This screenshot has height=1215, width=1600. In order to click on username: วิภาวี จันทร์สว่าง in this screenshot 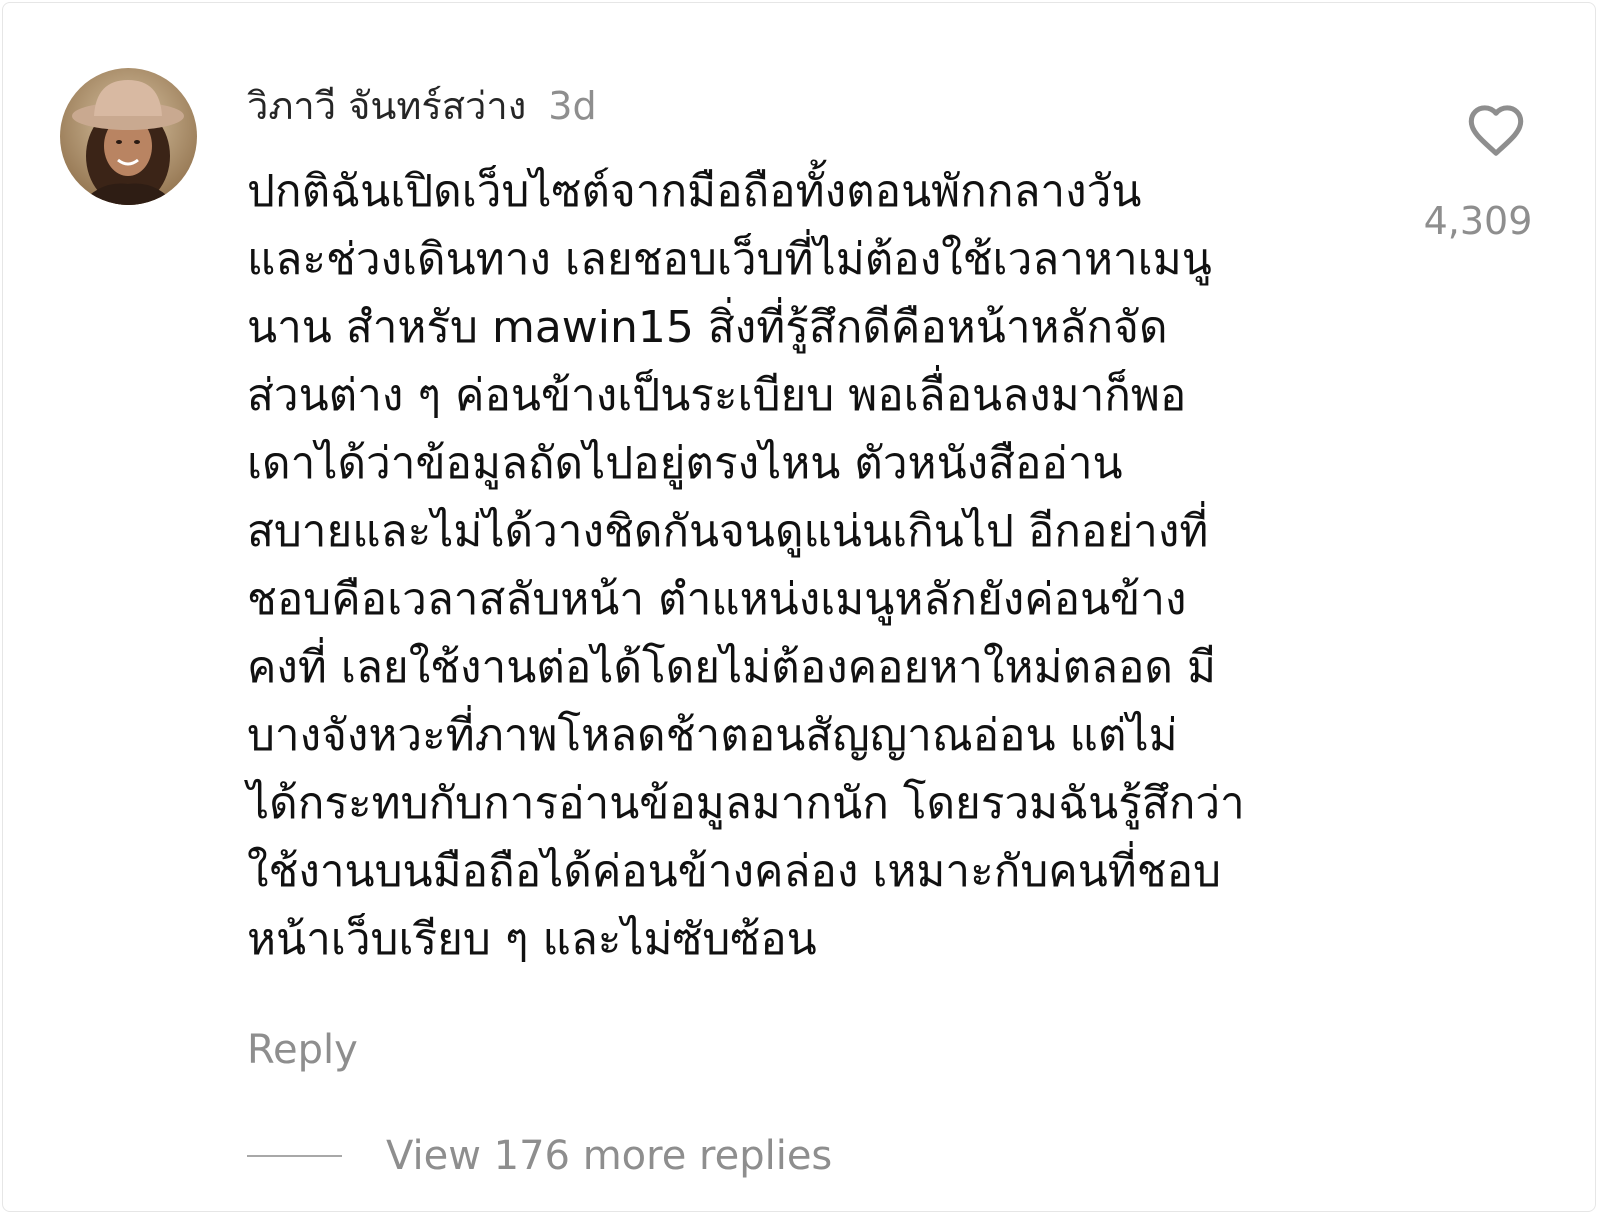, I will do `click(386, 105)`.